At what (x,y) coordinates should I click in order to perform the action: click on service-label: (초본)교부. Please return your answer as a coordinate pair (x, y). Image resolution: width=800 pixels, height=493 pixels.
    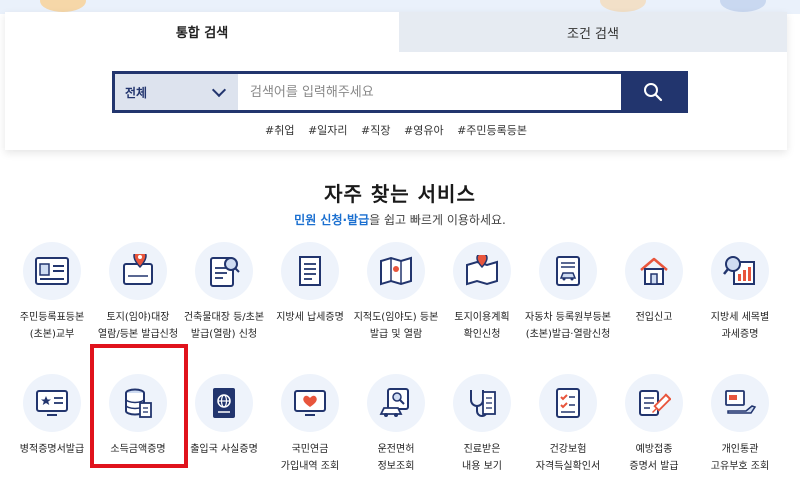
    Looking at the image, I should click on (52, 334).